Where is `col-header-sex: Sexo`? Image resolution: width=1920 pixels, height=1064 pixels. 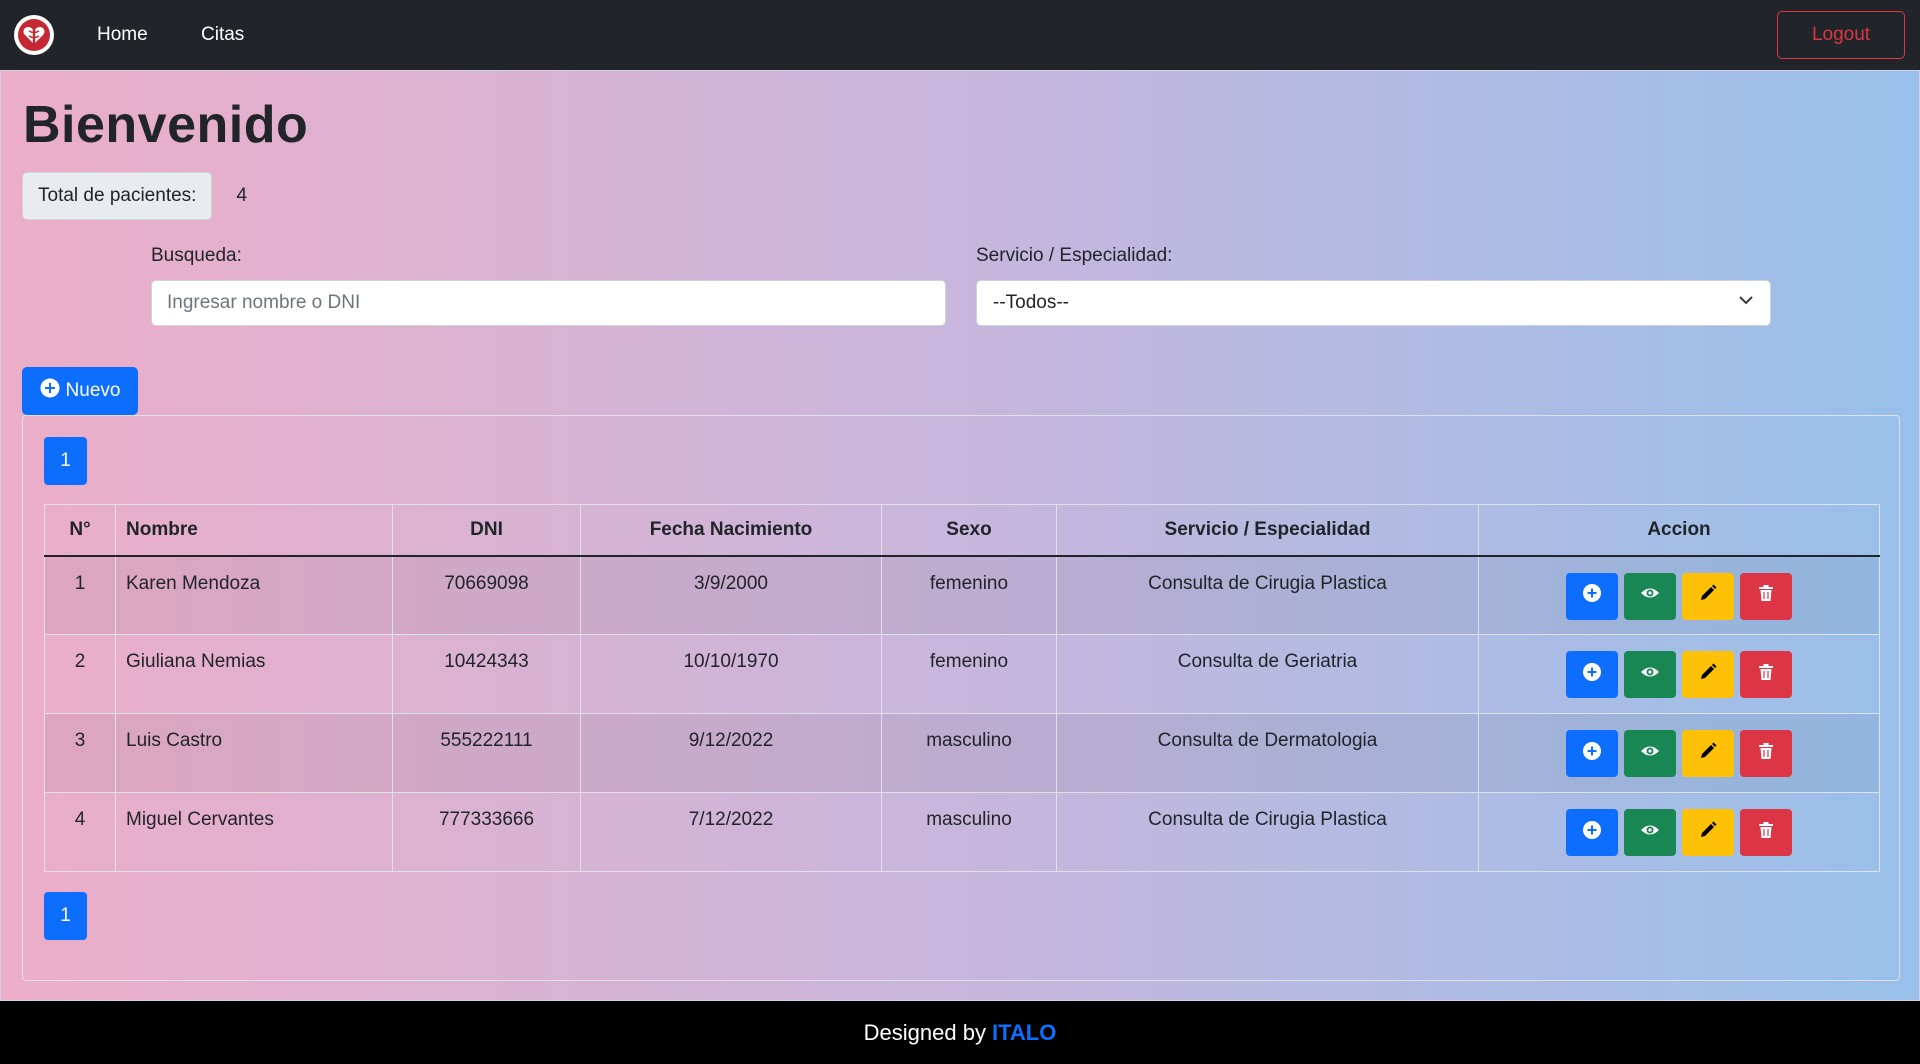 col-header-sex: Sexo is located at coordinates (969, 530).